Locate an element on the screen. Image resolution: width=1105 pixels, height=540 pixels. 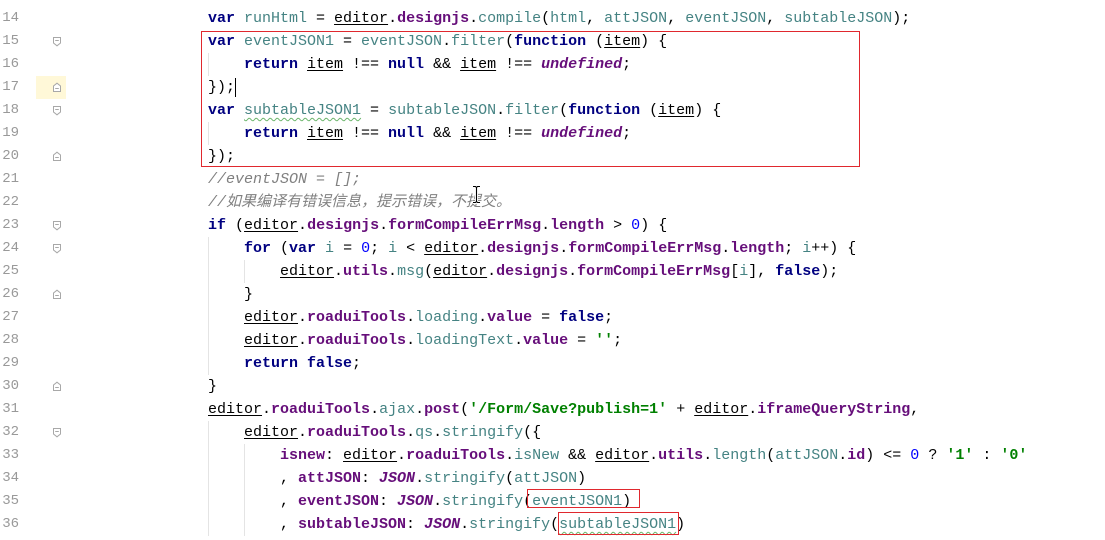
code-token: '0' is located at coordinates (1013, 455).